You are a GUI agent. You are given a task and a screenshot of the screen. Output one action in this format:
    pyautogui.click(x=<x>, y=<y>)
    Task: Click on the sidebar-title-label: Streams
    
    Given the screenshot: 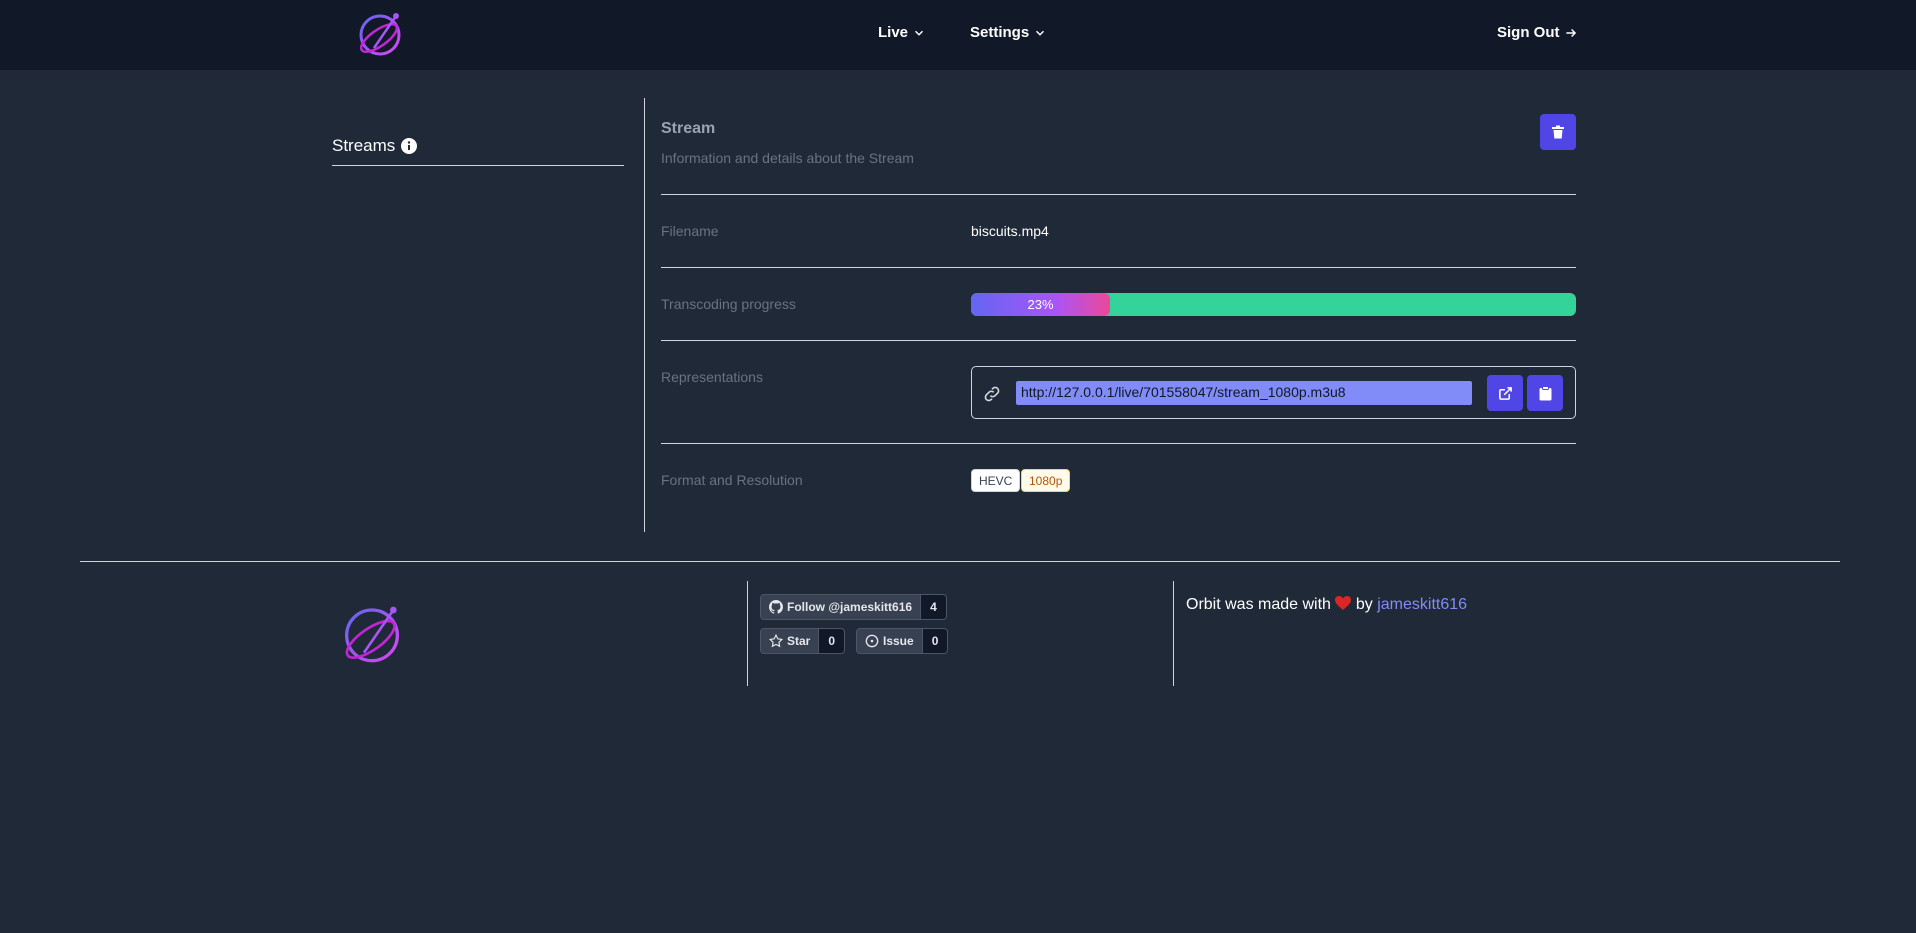 What is the action you would take?
    pyautogui.click(x=364, y=145)
    